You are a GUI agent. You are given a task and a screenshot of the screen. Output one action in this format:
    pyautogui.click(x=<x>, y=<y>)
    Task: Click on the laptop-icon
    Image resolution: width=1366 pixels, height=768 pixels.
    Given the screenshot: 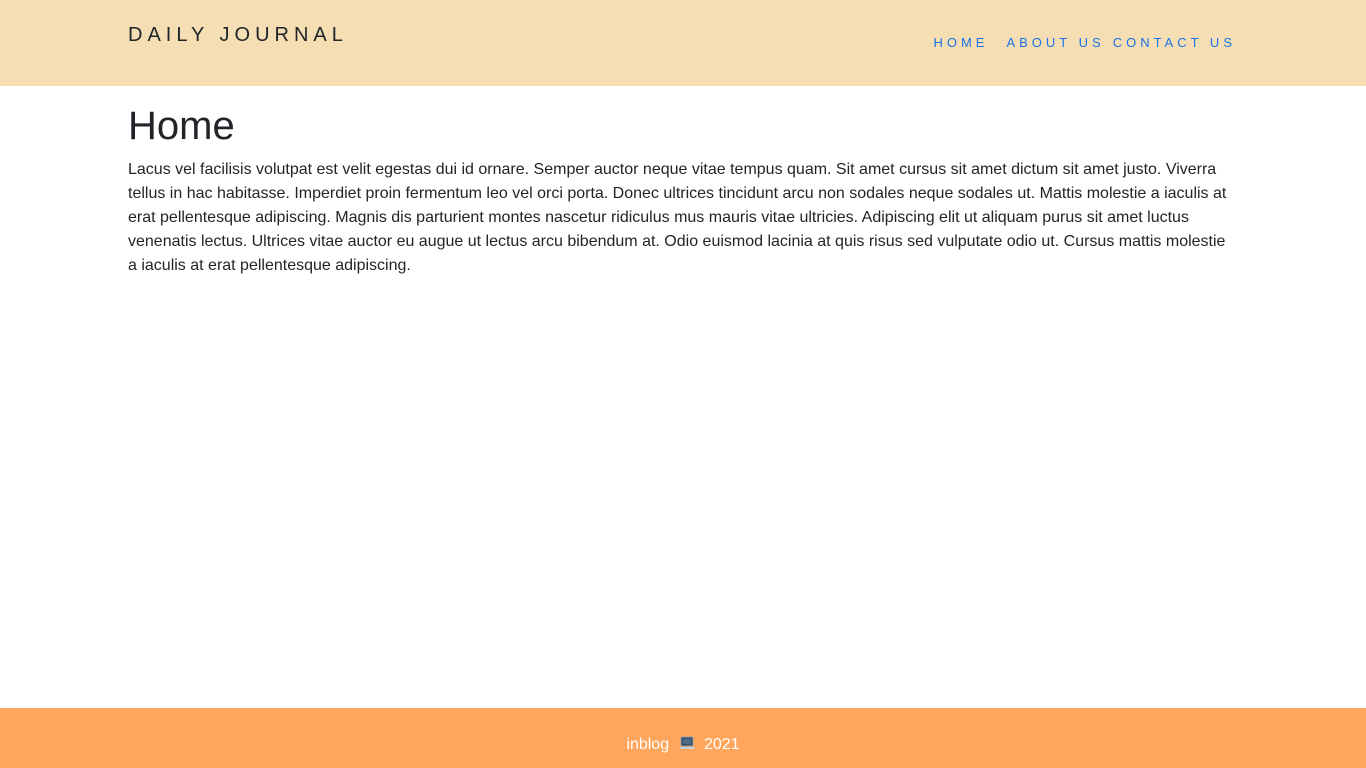 What is the action you would take?
    pyautogui.click(x=687, y=745)
    